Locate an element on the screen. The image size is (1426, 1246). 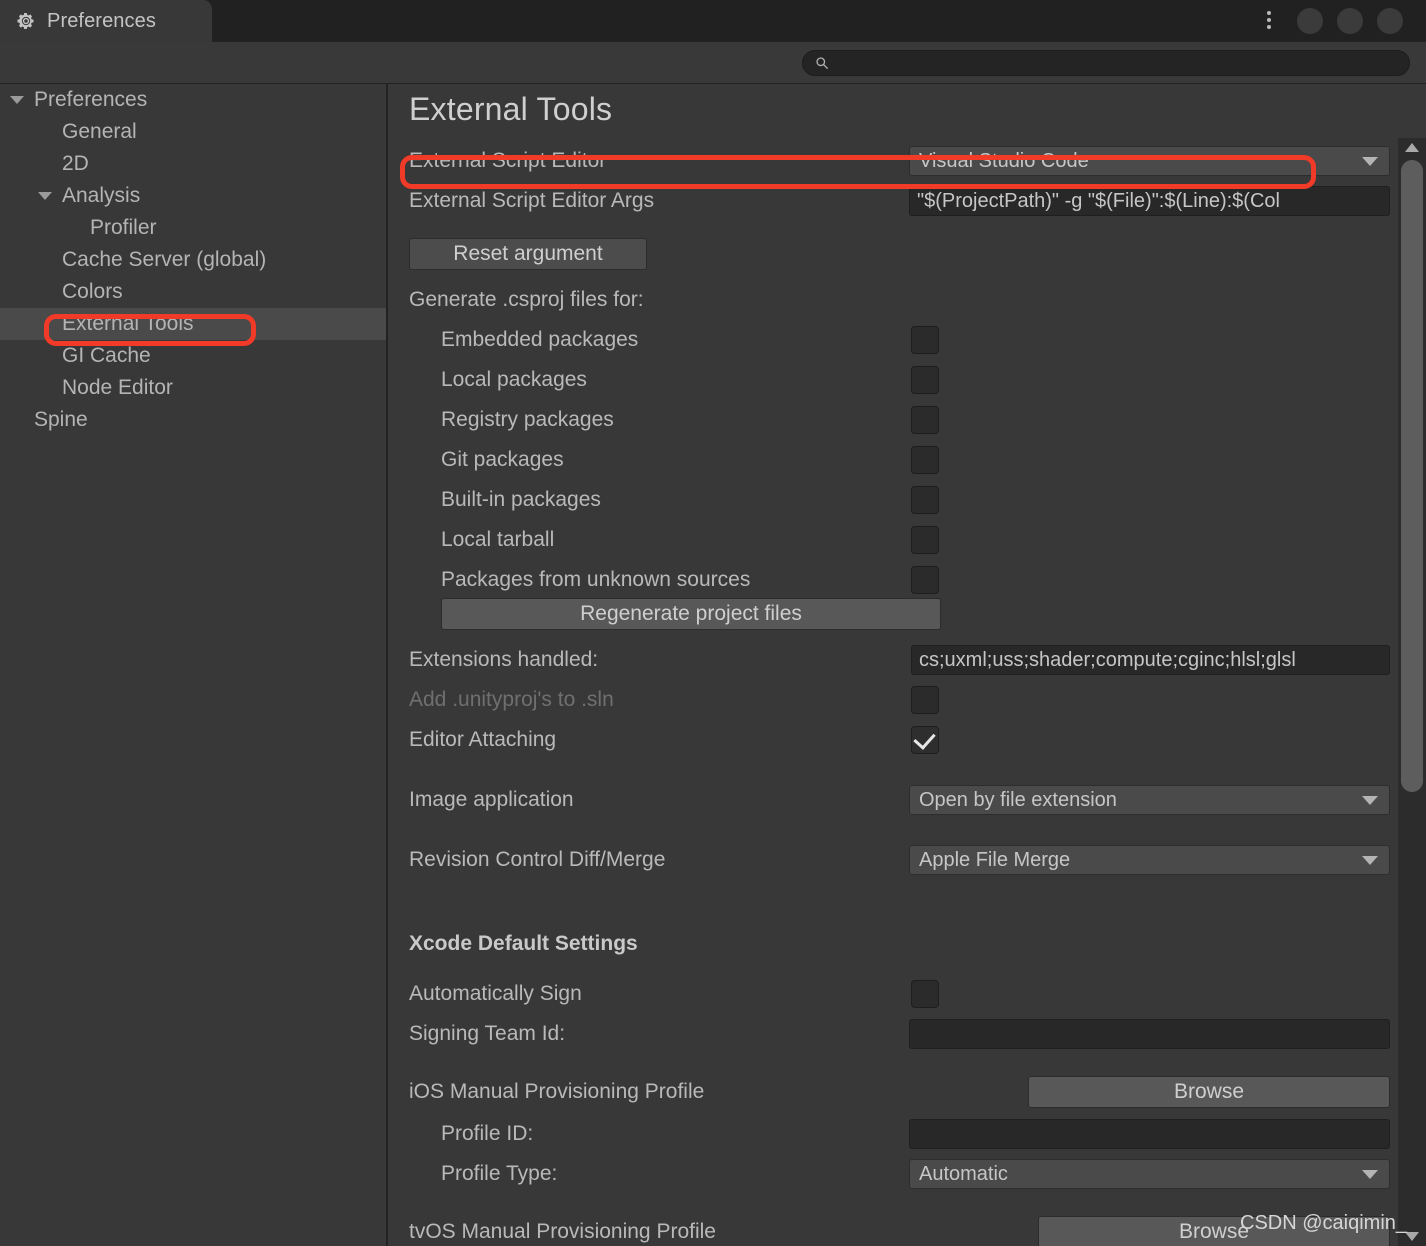
sidebar-item-label: General is located at coordinates (99, 131).